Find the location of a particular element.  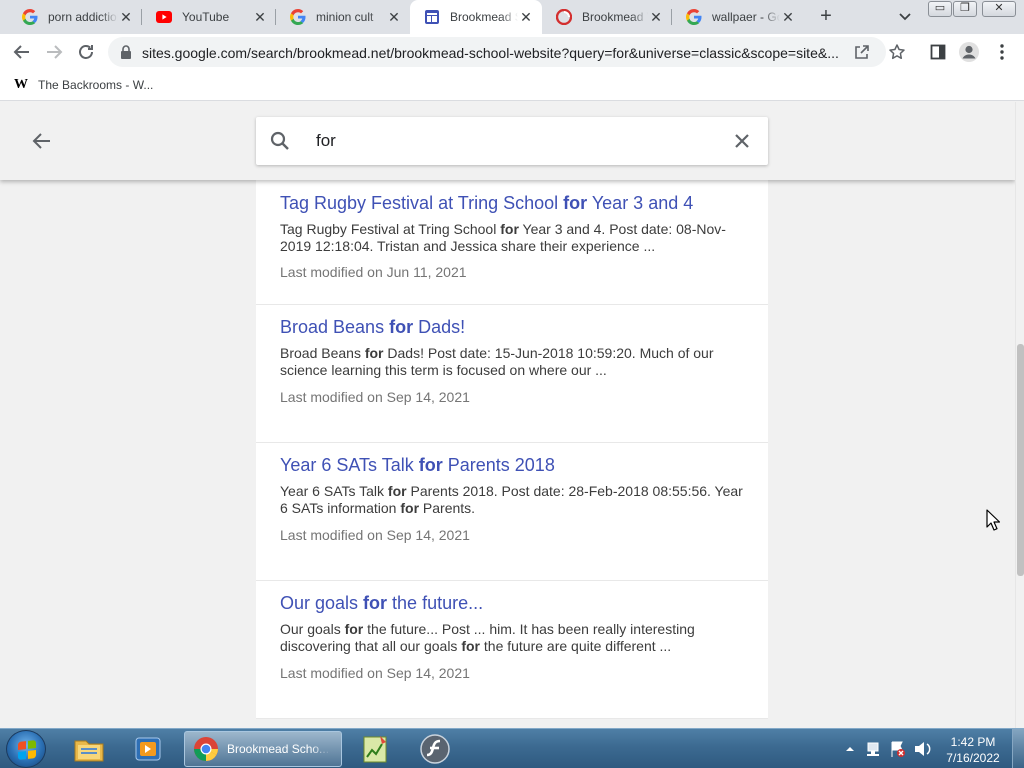

tab-porn-addiction: porn addiction ✕ is located at coordinates (75, 17).